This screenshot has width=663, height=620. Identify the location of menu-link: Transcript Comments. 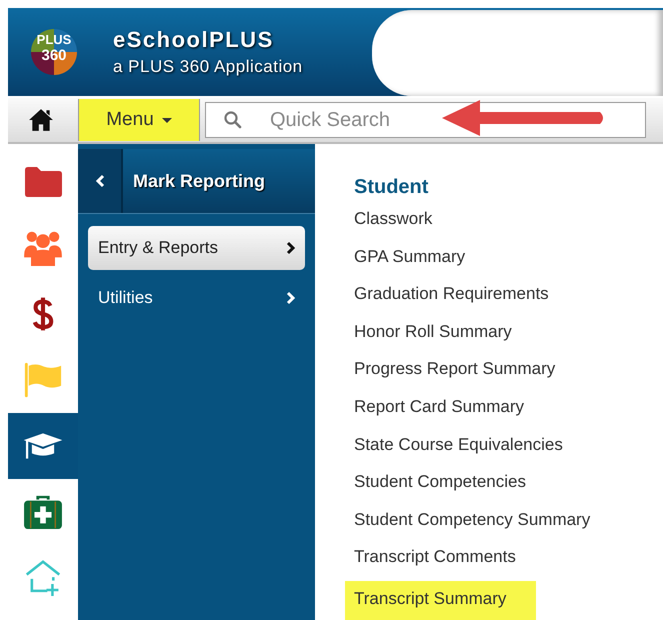
(437, 562).